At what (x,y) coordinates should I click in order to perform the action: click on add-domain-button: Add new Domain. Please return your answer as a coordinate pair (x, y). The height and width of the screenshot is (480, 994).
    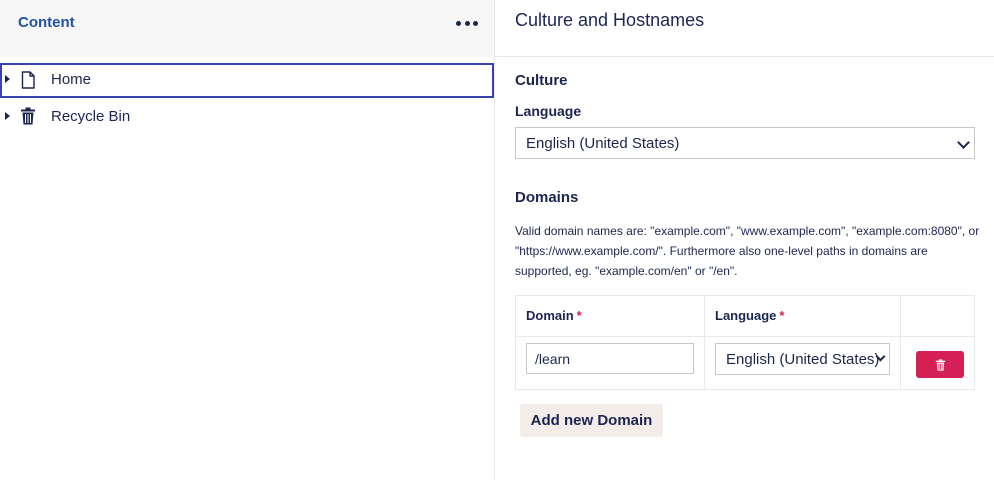
    Looking at the image, I should click on (591, 420).